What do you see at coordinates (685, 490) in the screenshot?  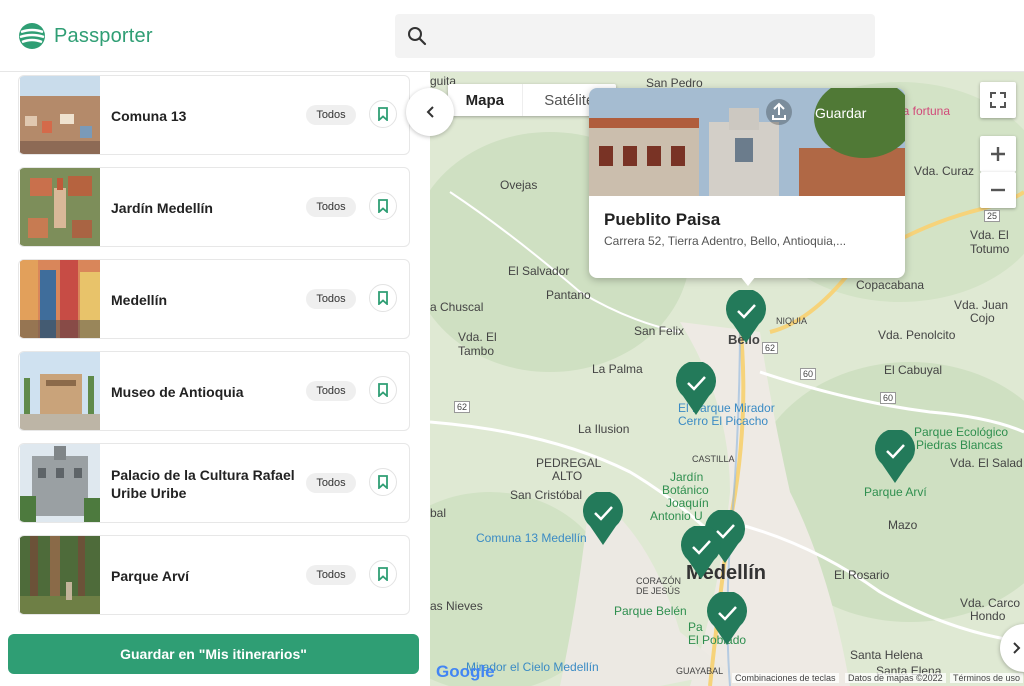 I see `map-label: Botánico` at bounding box center [685, 490].